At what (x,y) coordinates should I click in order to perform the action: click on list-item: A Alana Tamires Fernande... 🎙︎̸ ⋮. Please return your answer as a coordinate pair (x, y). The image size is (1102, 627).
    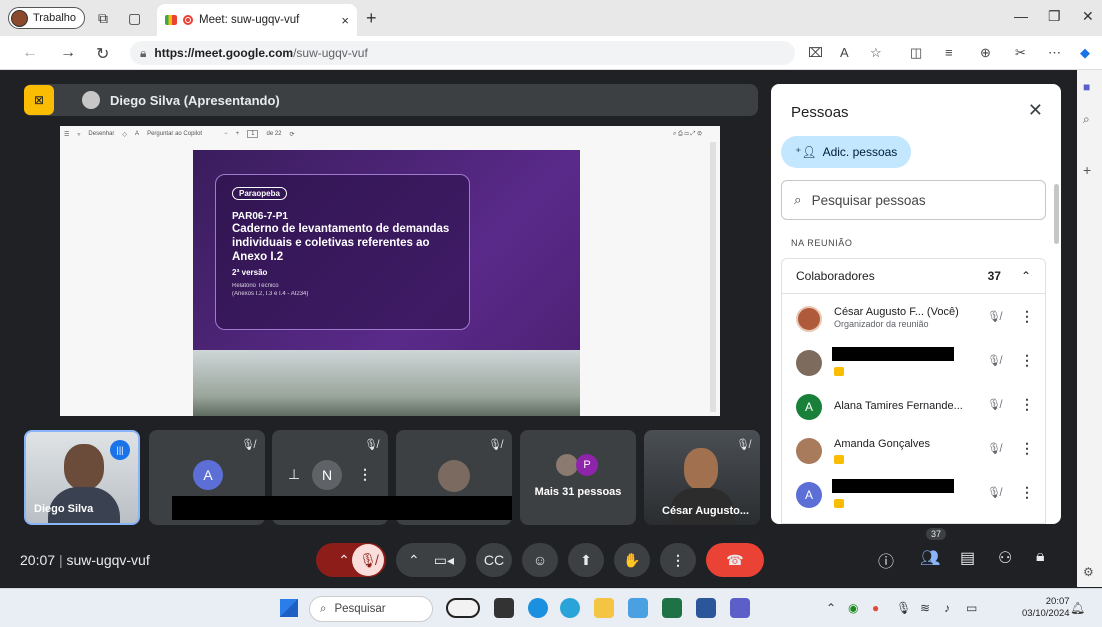
    Looking at the image, I should click on (913, 408).